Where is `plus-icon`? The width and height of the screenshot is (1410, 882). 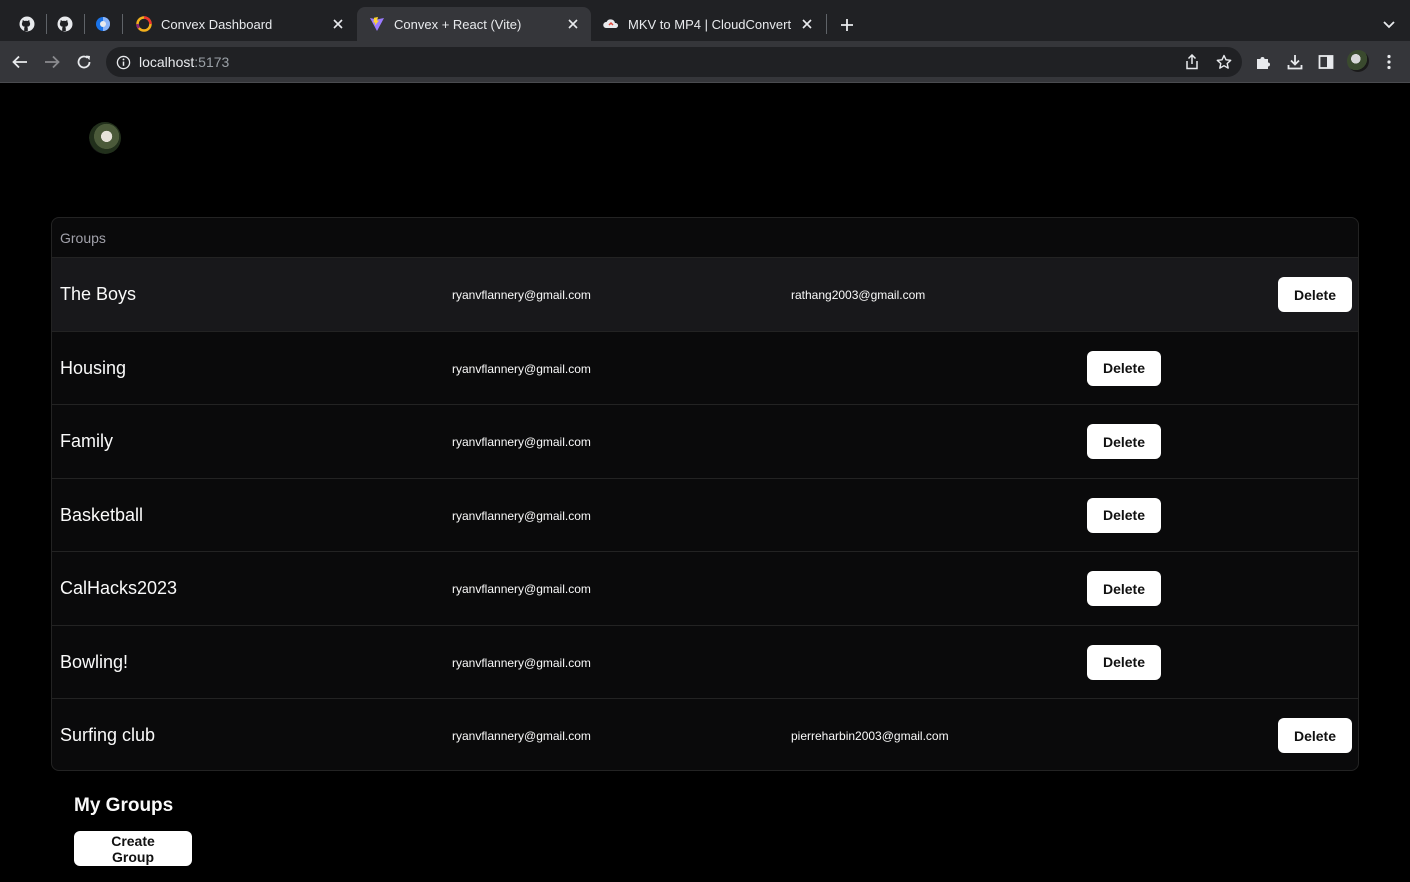
plus-icon is located at coordinates (847, 25).